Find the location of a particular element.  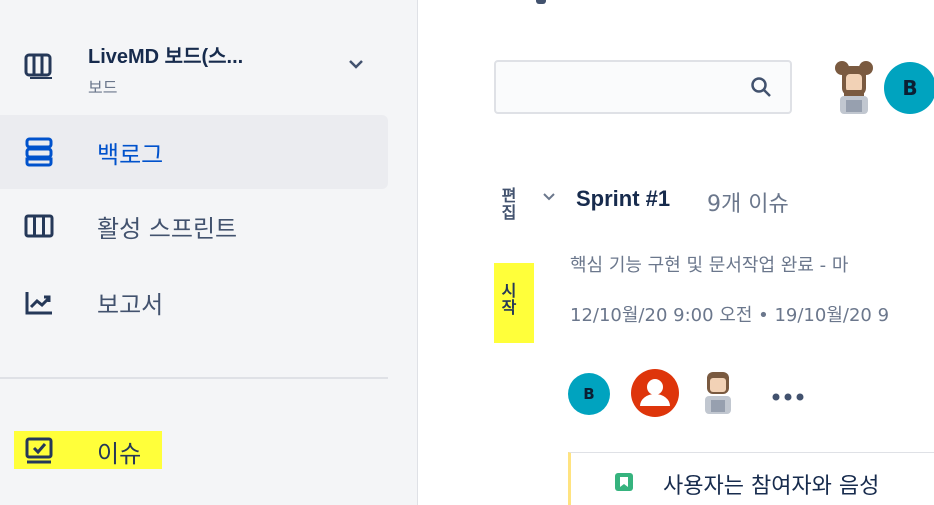

story-icon is located at coordinates (624, 482).